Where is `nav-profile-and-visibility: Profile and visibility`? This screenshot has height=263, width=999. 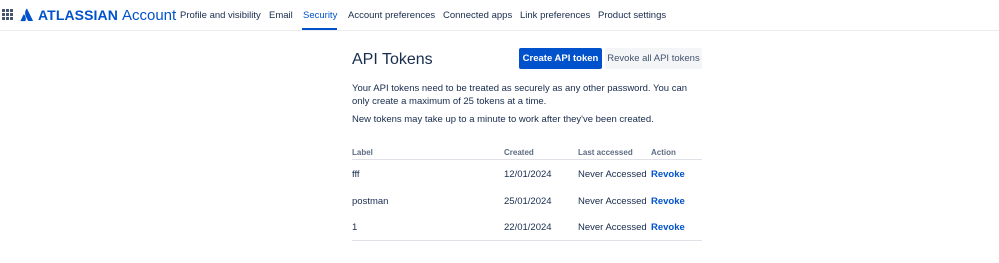 nav-profile-and-visibility: Profile and visibility is located at coordinates (220, 15).